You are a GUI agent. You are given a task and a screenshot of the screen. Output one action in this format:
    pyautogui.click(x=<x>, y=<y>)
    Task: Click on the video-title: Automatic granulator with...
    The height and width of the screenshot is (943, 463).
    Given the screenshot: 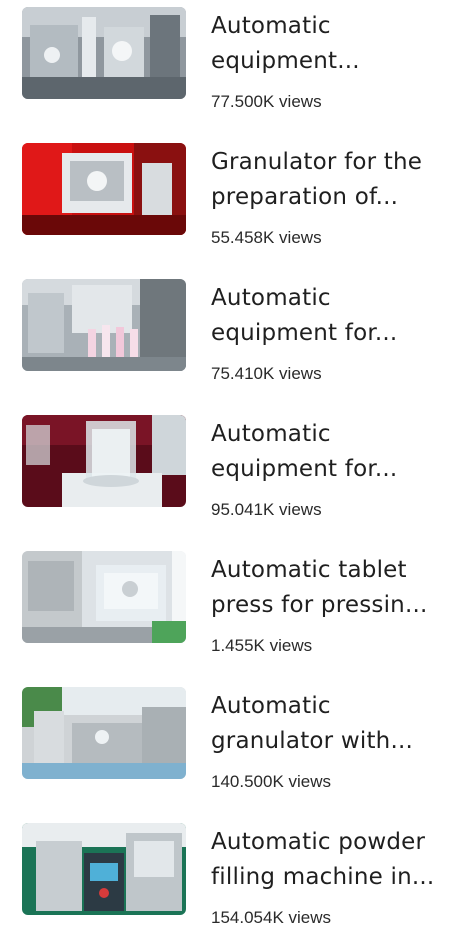 What is the action you would take?
    pyautogui.click(x=328, y=724)
    